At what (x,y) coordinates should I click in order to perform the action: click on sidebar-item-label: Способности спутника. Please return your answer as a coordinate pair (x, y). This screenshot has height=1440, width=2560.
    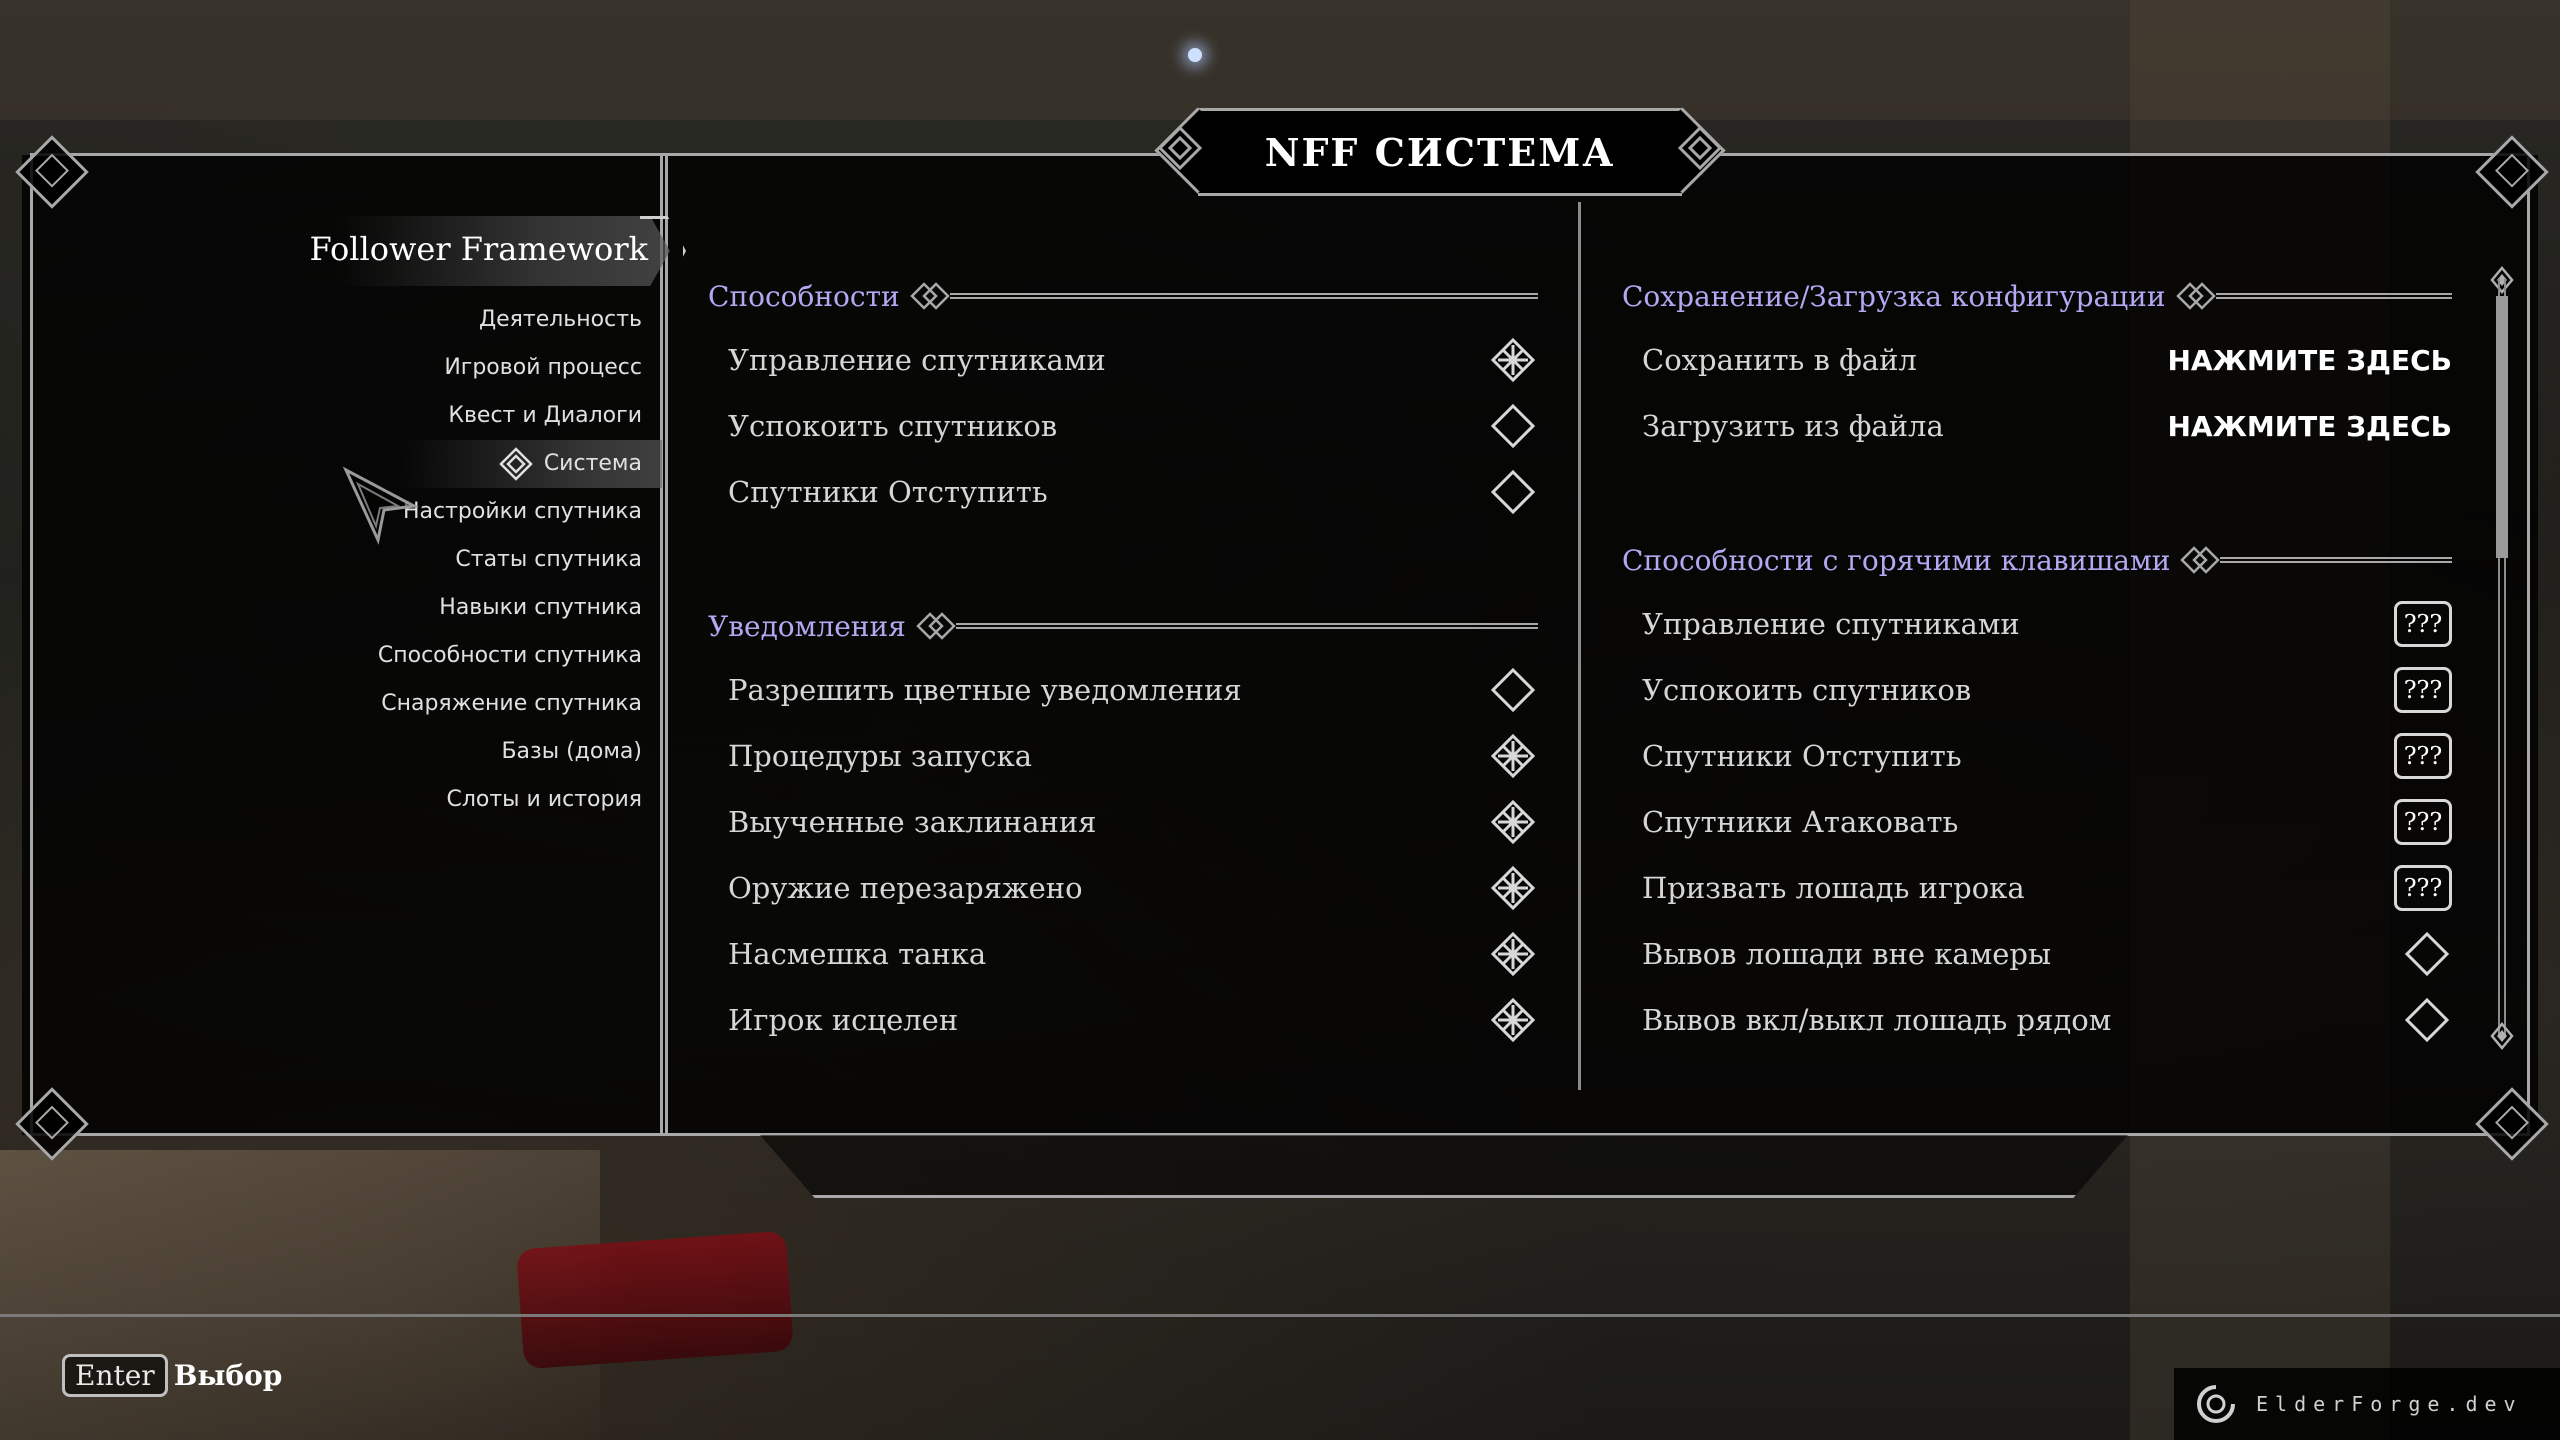
    Looking at the image, I should click on (509, 655).